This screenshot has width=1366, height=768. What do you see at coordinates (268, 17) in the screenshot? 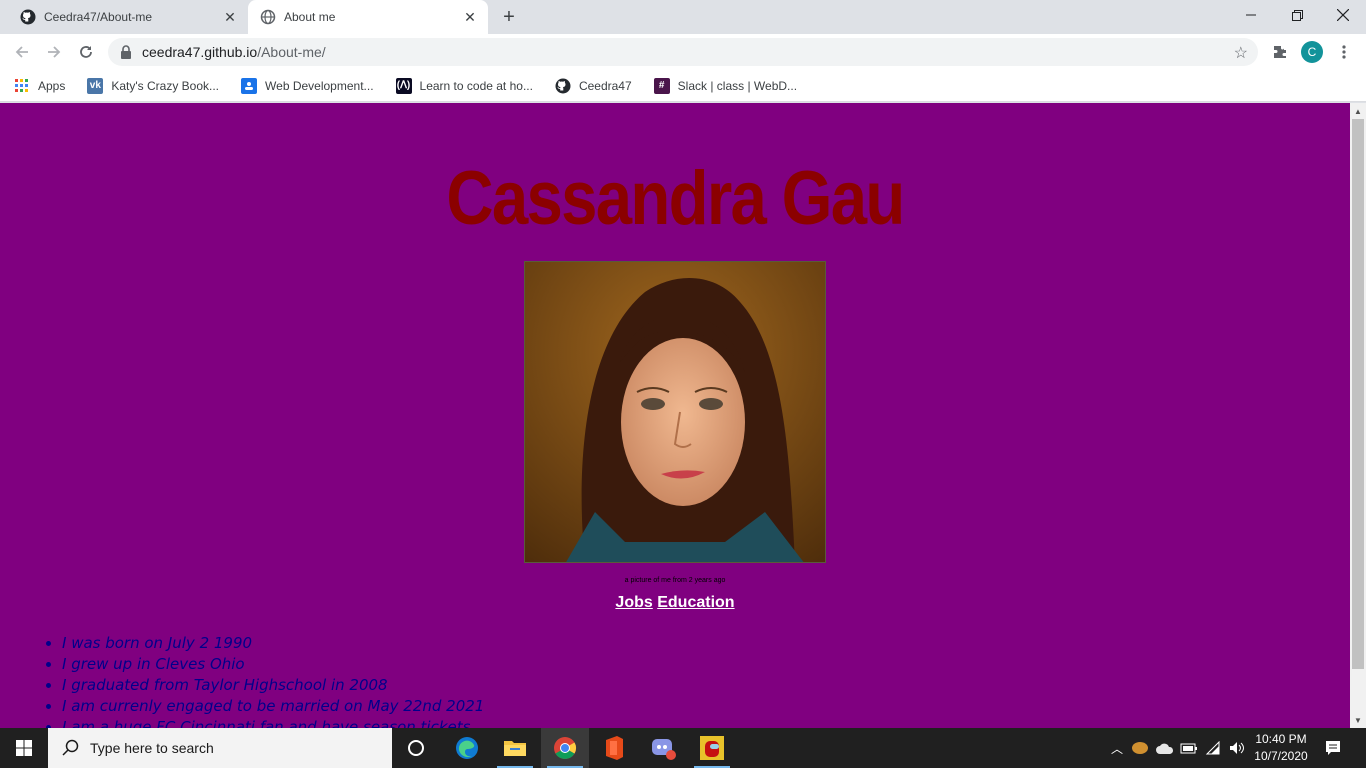
I see `globe-icon` at bounding box center [268, 17].